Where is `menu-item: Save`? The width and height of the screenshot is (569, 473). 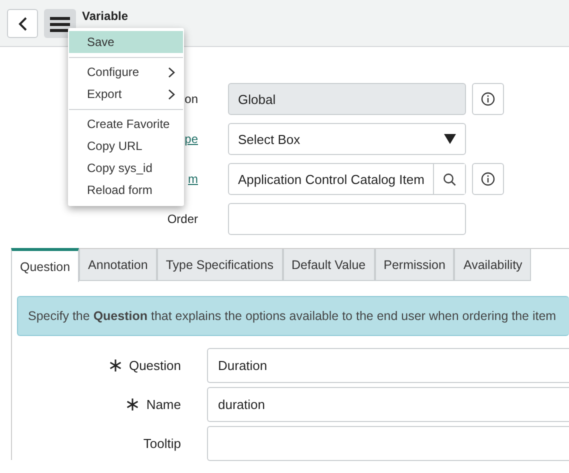
menu-item: Save is located at coordinates (126, 42).